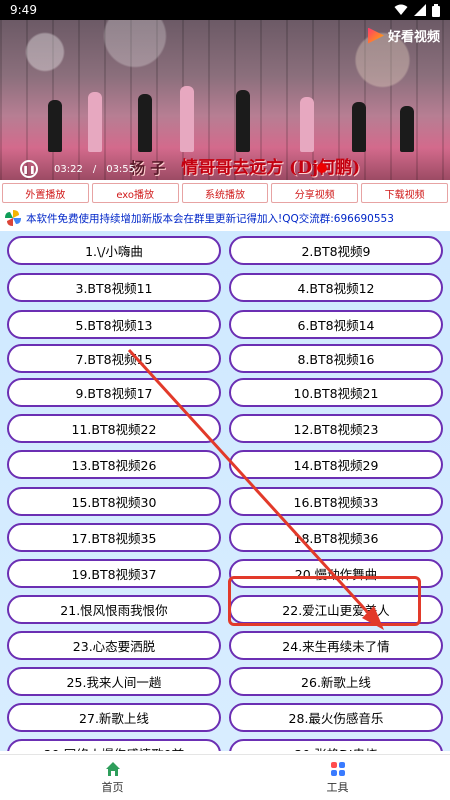 The height and width of the screenshot is (800, 450). Describe the element at coordinates (404, 193) in the screenshot. I see `download-video-button: 下载视频` at that location.